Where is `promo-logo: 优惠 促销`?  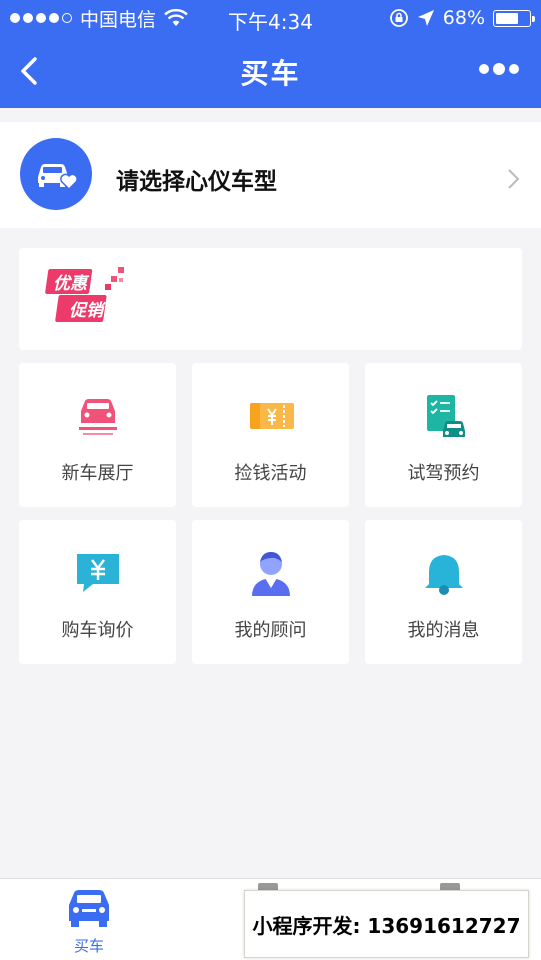
promo-logo: 优惠 促销 is located at coordinates (84, 294).